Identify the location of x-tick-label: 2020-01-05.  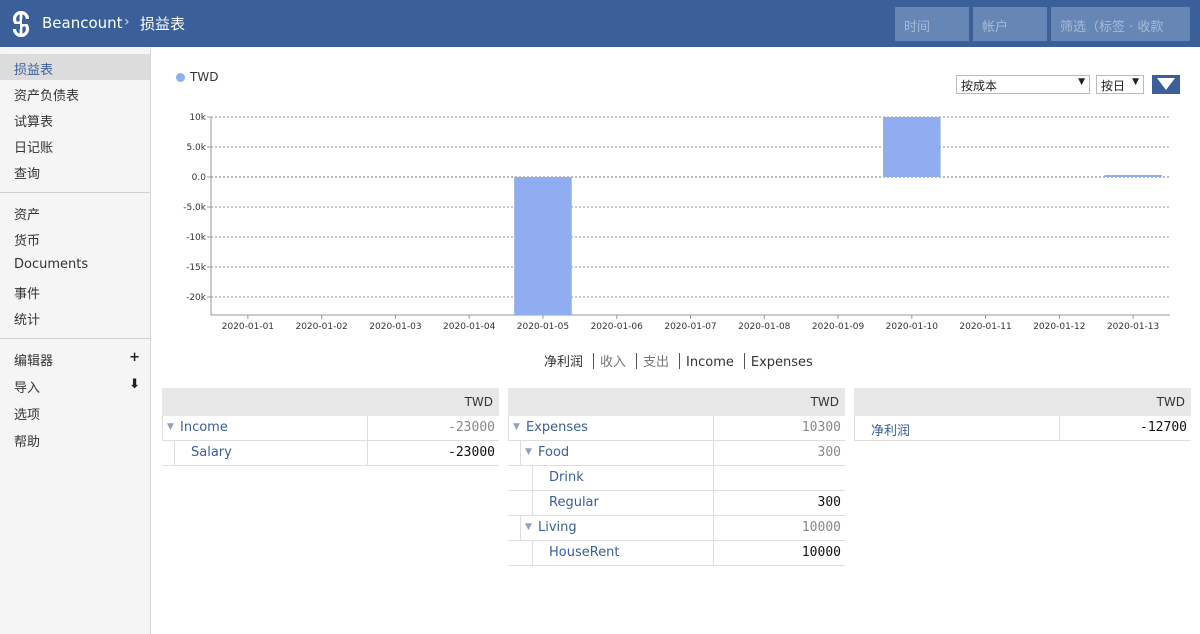
(543, 327).